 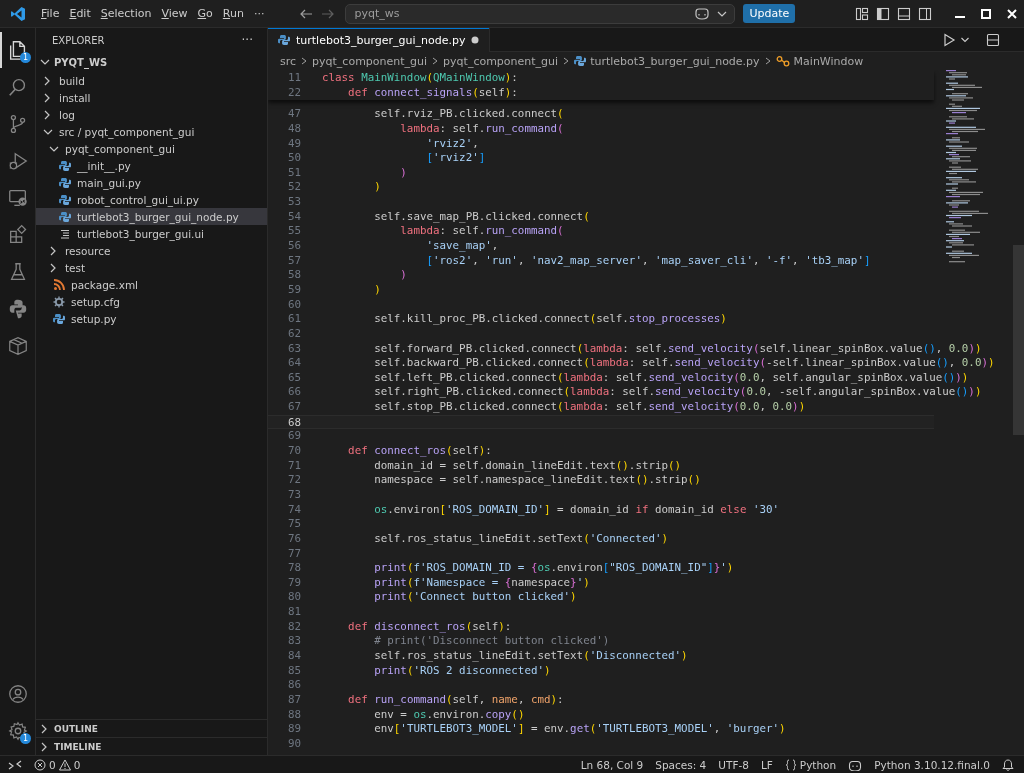 What do you see at coordinates (294, 261) in the screenshot?
I see `line-number: 57` at bounding box center [294, 261].